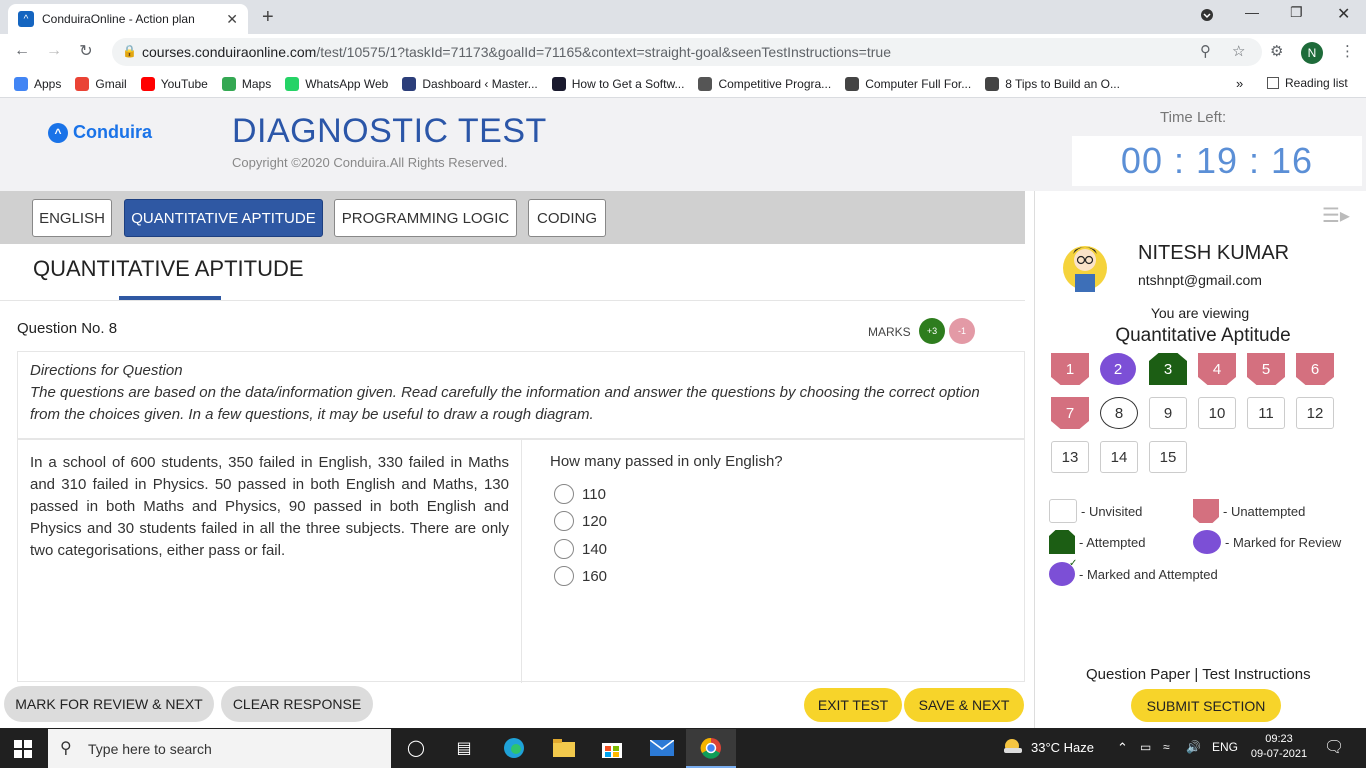  I want to click on palette-question-button: 3, so click(1168, 369).